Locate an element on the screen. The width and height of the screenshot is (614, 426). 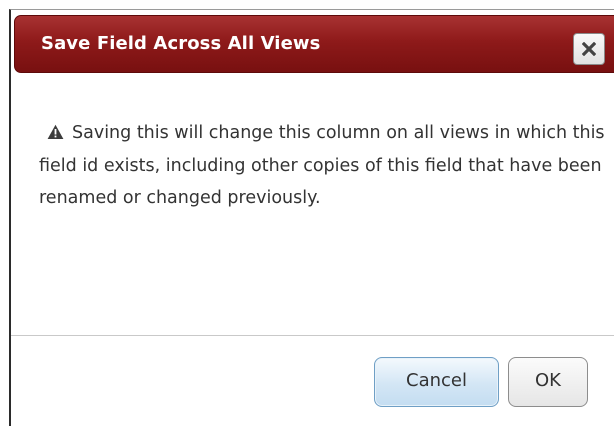
cancel-button: Cancel is located at coordinates (436, 382).